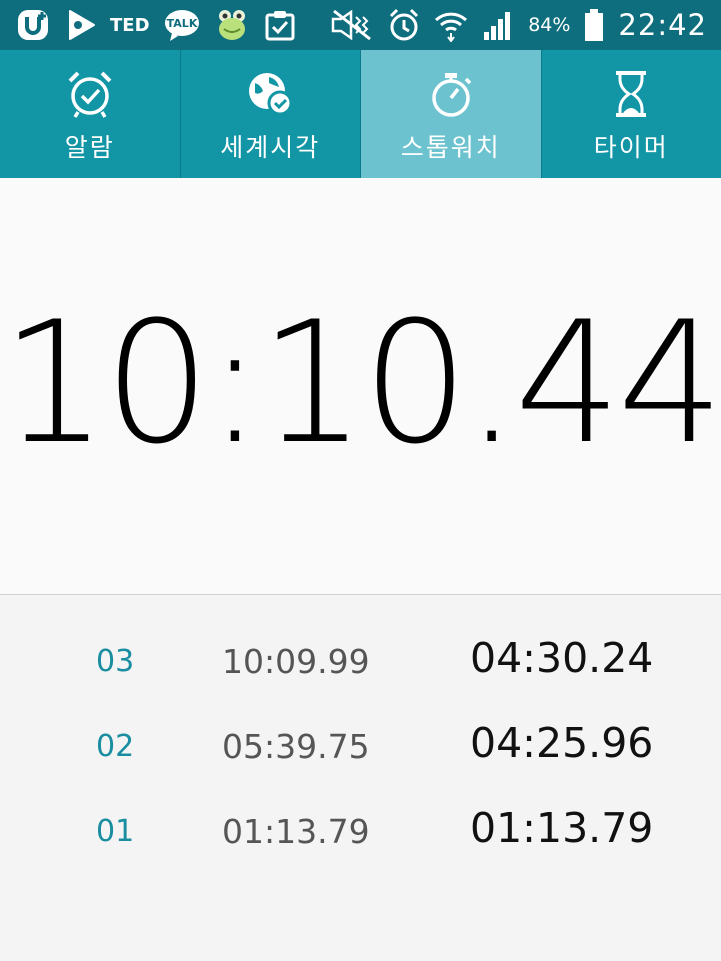  I want to click on svg-text: TALK, so click(181, 23).